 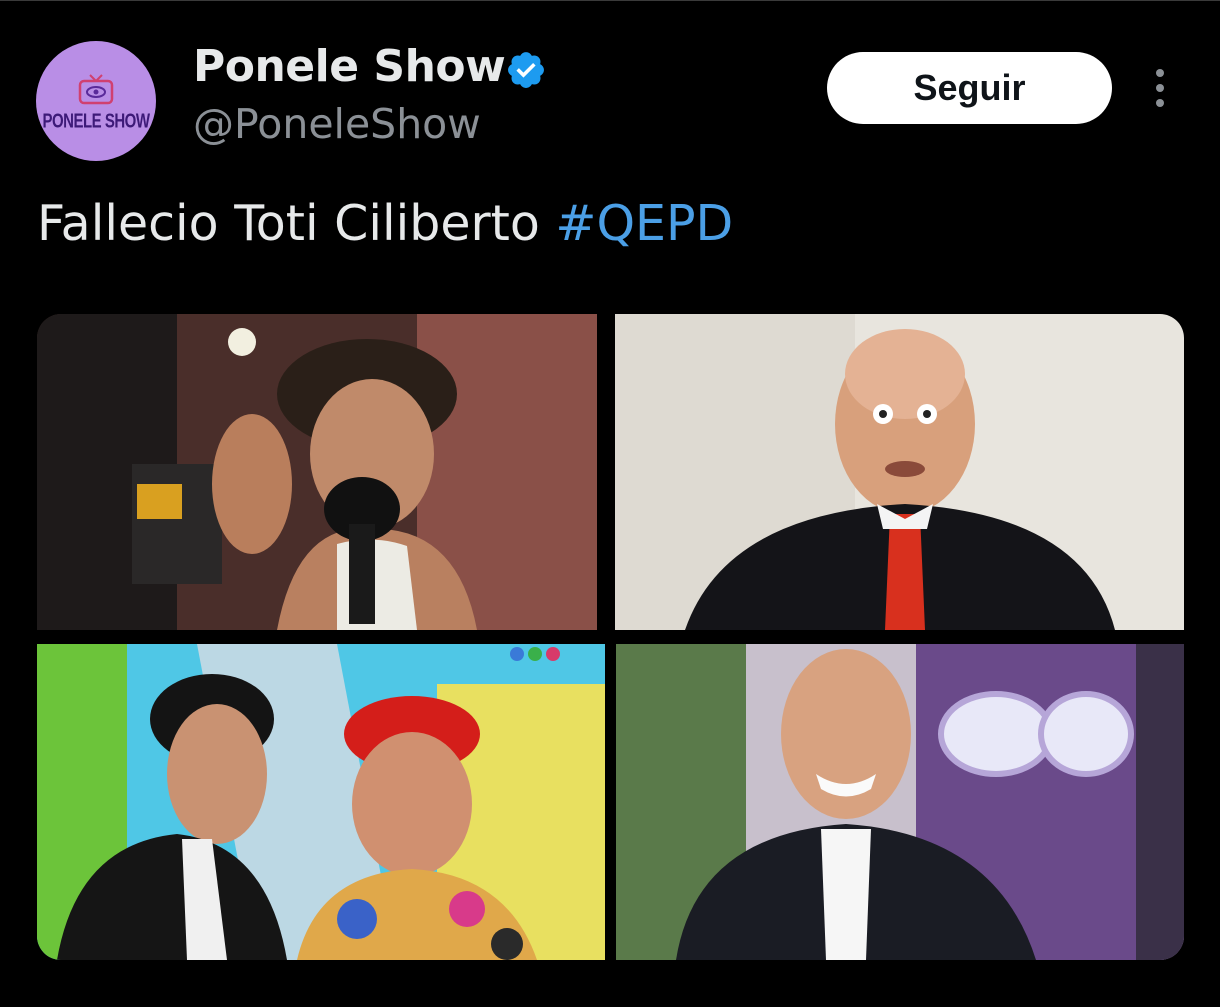 What do you see at coordinates (526, 70) in the screenshot?
I see `verified-badge-icon` at bounding box center [526, 70].